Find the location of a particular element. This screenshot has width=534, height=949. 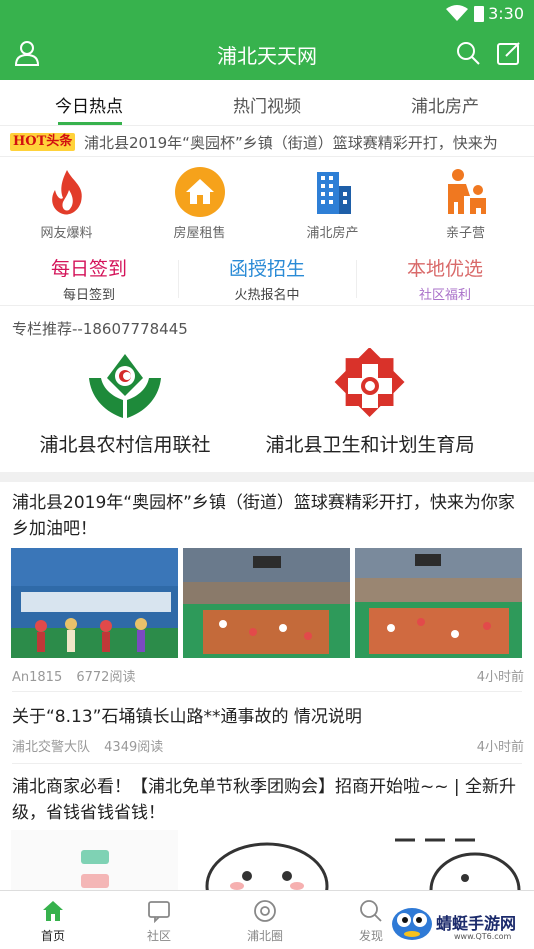

article-reads: 6772阅读 is located at coordinates (106, 677).